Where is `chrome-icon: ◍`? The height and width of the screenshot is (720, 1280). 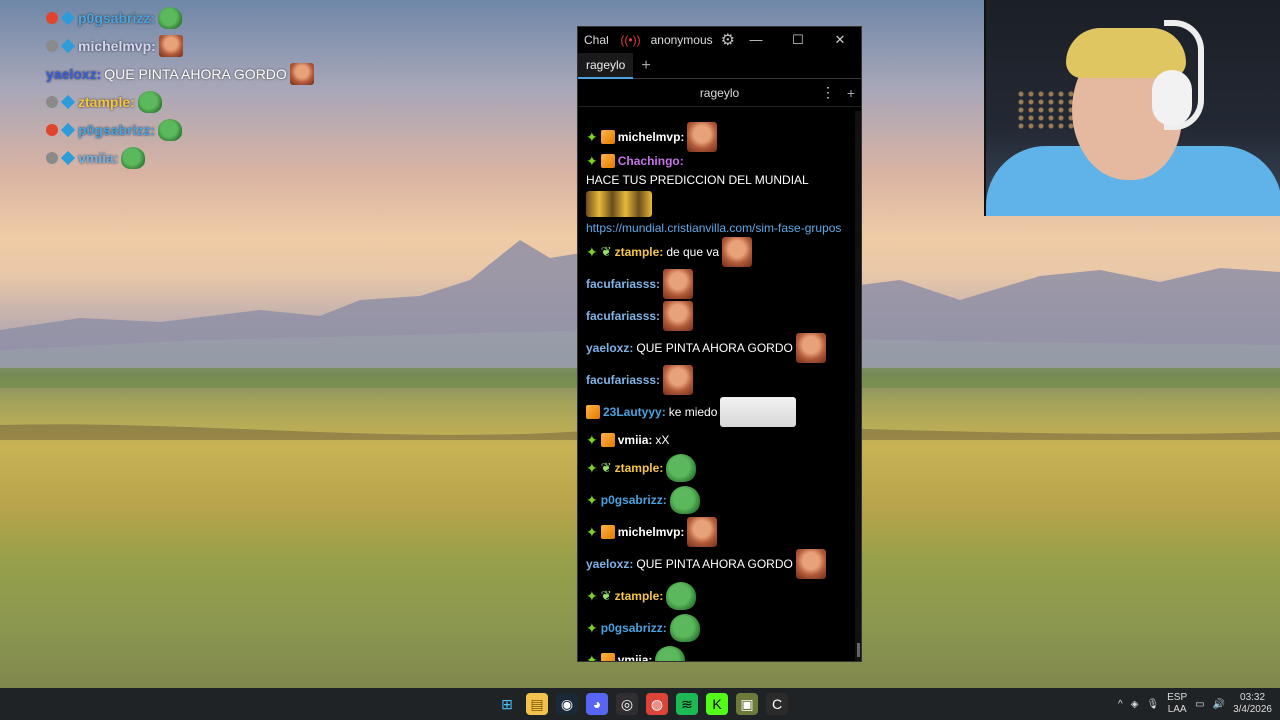
chrome-icon: ◍ is located at coordinates (657, 704).